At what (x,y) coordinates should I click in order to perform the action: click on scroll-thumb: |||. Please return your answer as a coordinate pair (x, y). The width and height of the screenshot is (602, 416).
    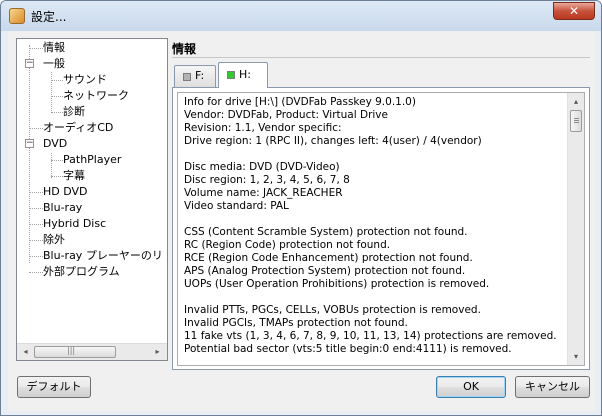
    Looking at the image, I should click on (75, 352).